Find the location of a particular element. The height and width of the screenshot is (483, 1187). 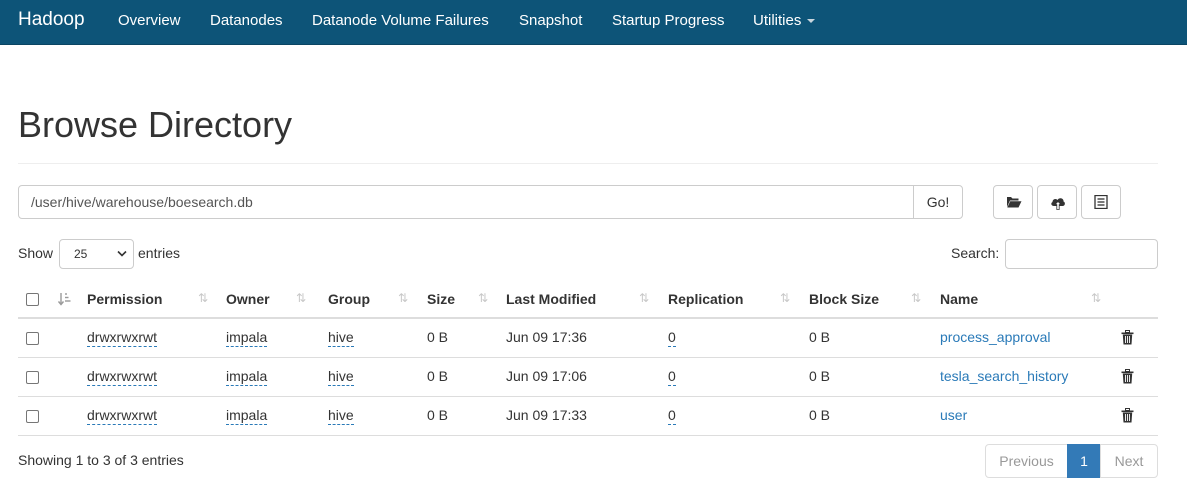

last-modified-cell: Jun 09 17:06 is located at coordinates (546, 376).